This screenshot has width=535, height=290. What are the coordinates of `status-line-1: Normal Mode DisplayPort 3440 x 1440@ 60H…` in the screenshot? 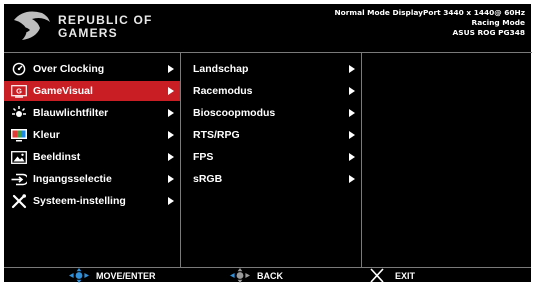 It's located at (429, 12).